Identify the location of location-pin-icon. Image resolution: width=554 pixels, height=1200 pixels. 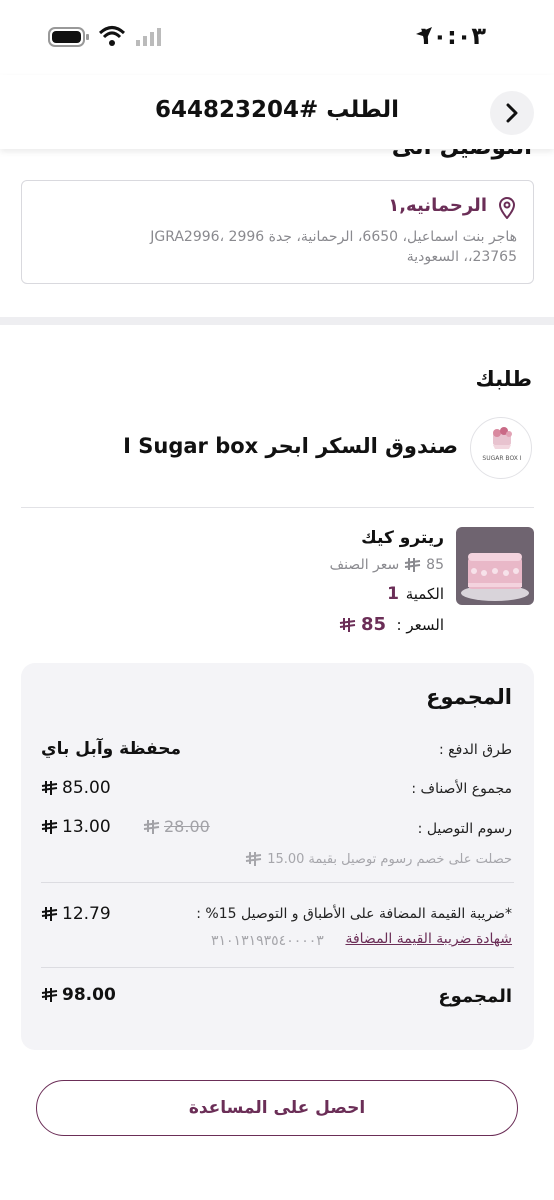
(507, 208).